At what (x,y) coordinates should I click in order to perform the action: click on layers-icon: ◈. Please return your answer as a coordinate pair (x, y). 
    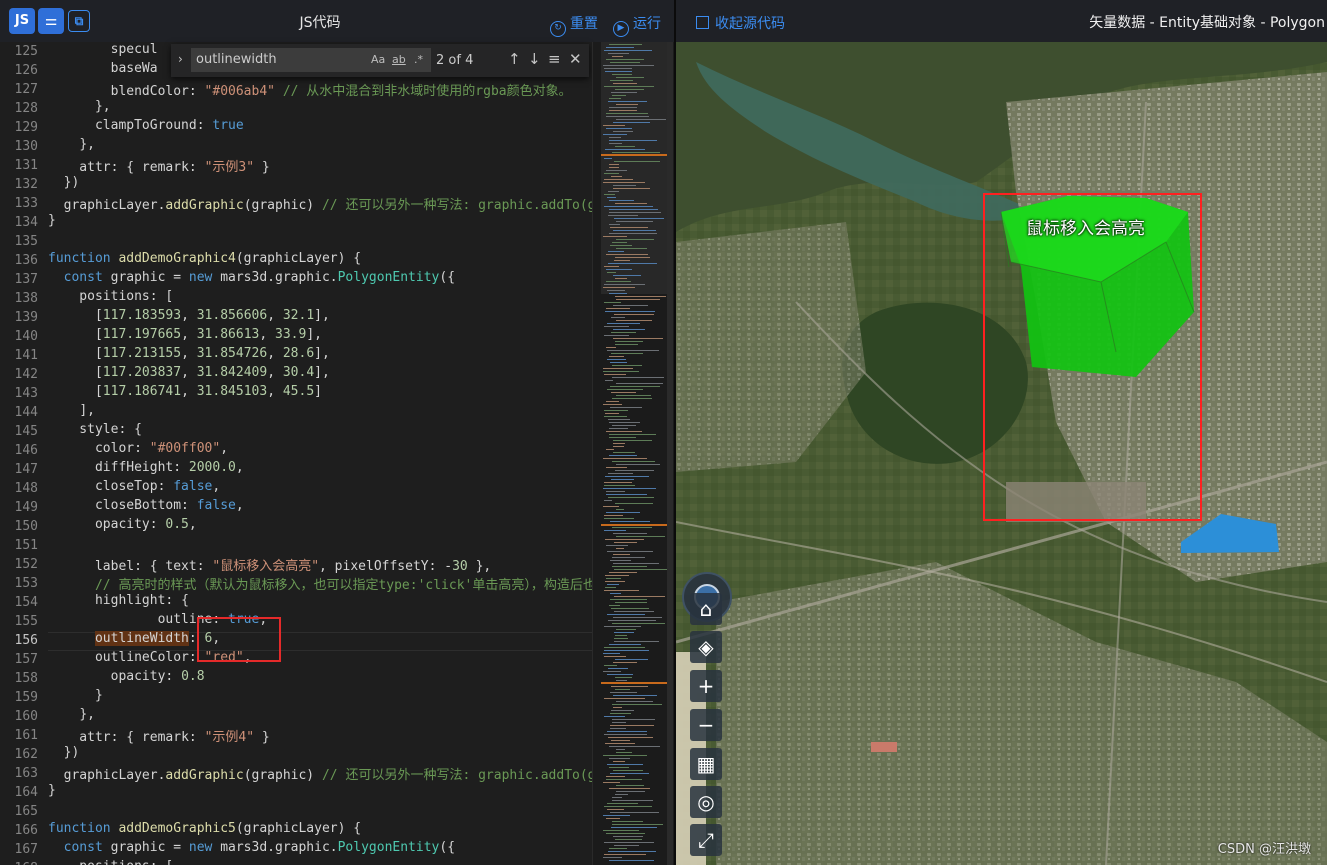
    Looking at the image, I should click on (706, 647).